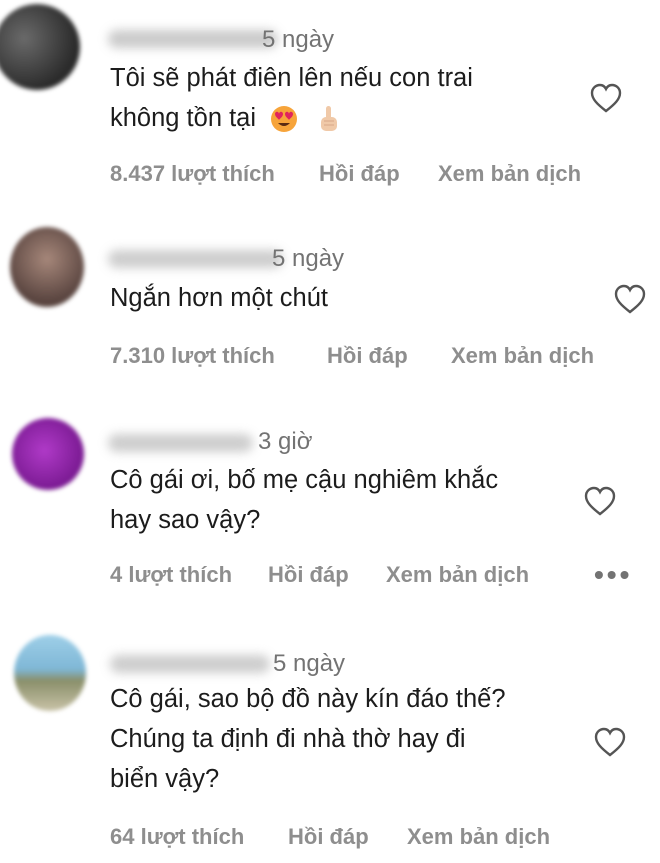 This screenshot has width=660, height=863. Describe the element at coordinates (329, 119) in the screenshot. I see `index-pointing-up-icon` at that location.